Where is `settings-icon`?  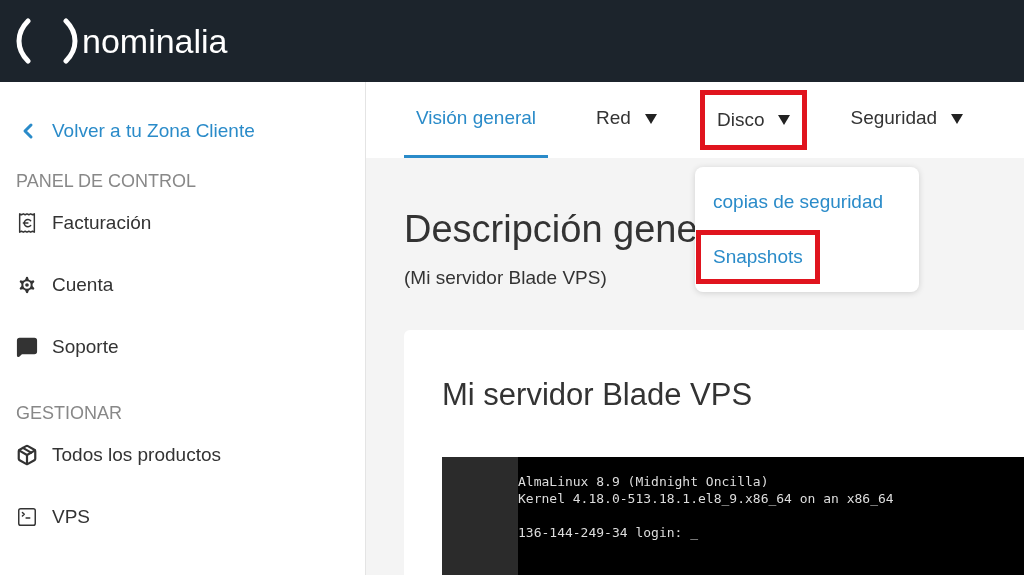
settings-icon is located at coordinates (27, 285).